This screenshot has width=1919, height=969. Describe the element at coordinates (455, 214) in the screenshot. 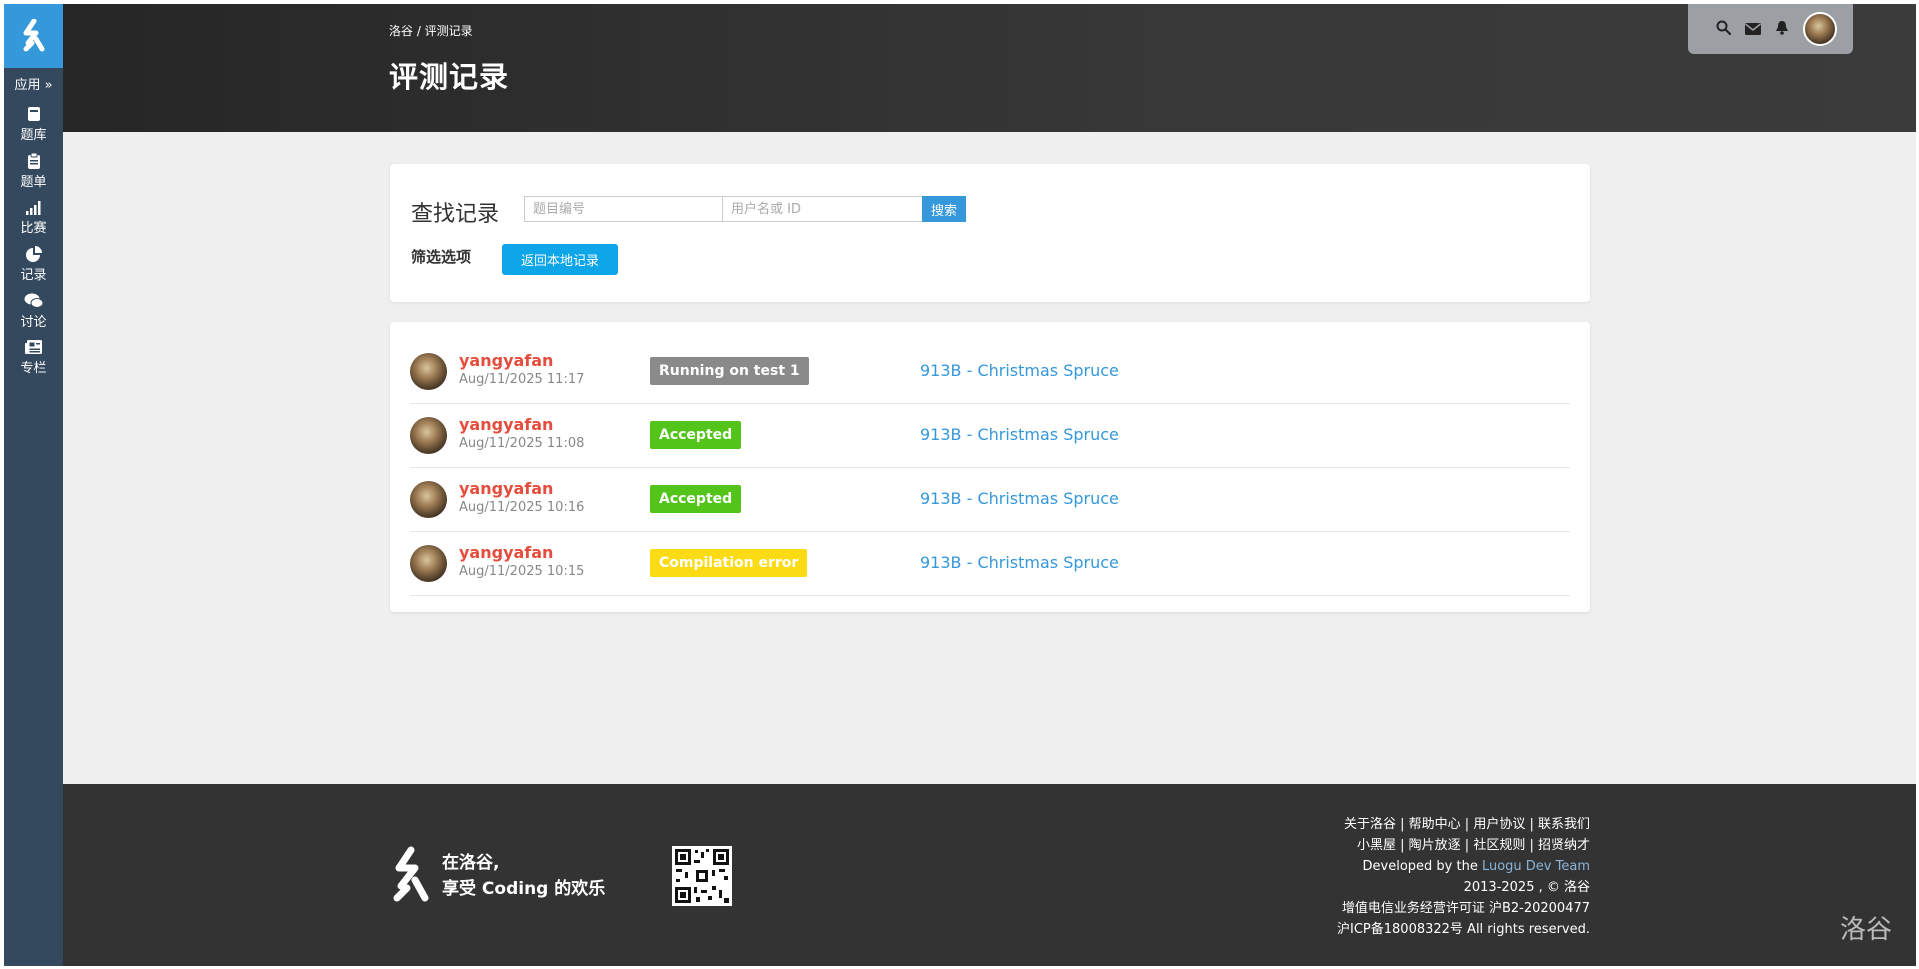

I see `search-title: 查找记录` at that location.